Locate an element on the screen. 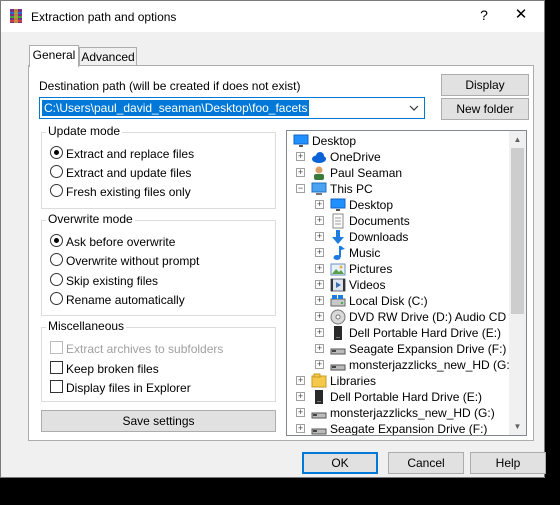 Image resolution: width=560 pixels, height=505 pixels. cloud-icon is located at coordinates (319, 157).